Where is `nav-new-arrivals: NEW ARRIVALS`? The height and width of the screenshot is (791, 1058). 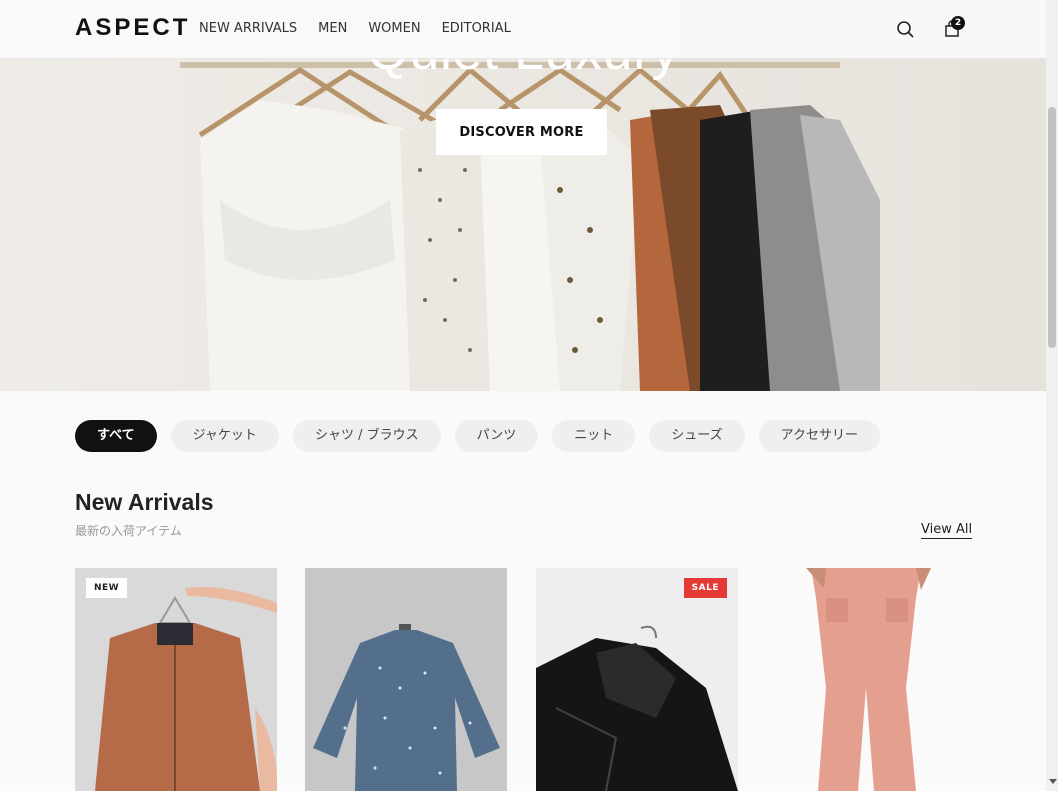
nav-new-arrivals: NEW ARRIVALS is located at coordinates (248, 28).